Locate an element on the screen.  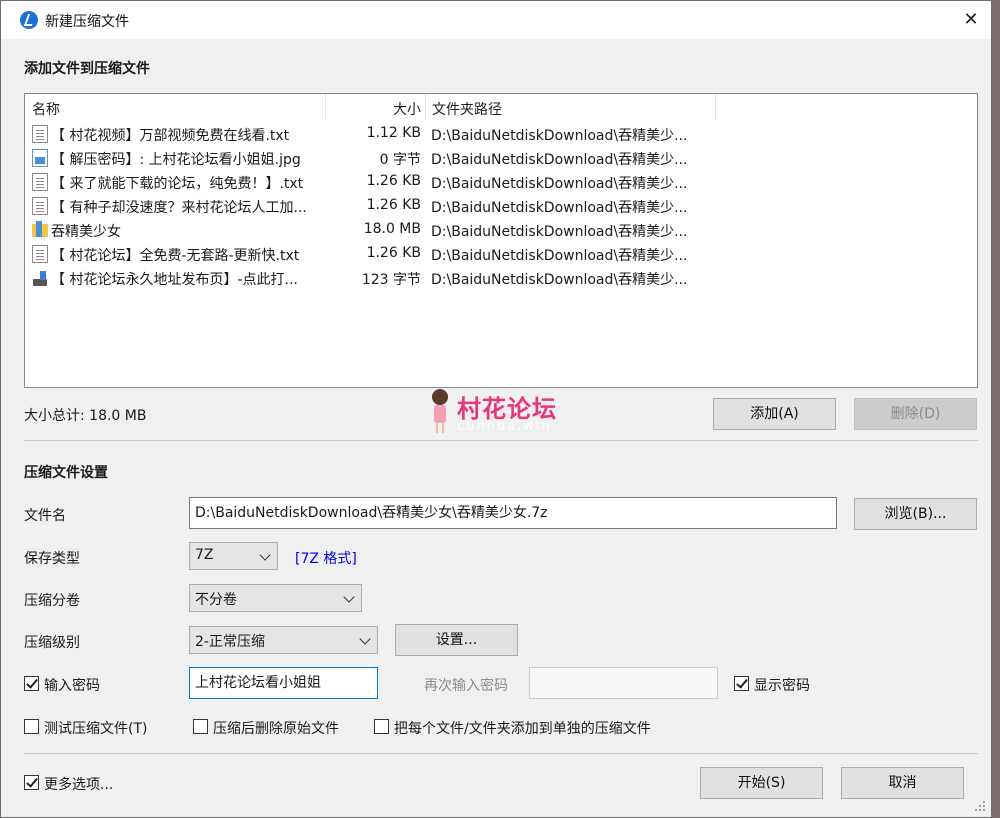
format-link: [7Z 格式] is located at coordinates (326, 558).